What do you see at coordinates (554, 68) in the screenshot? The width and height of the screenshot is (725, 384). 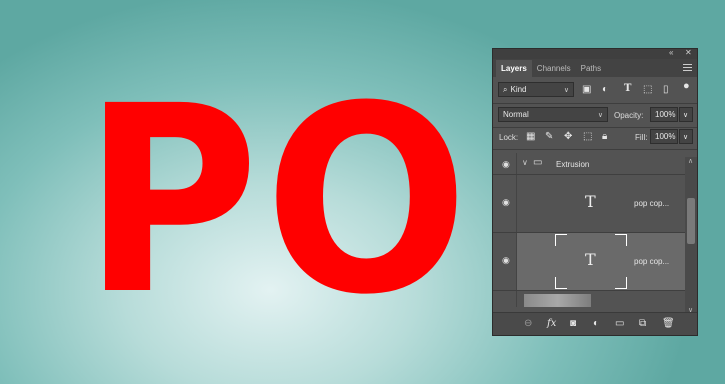 I see `tab-channels: Channels` at bounding box center [554, 68].